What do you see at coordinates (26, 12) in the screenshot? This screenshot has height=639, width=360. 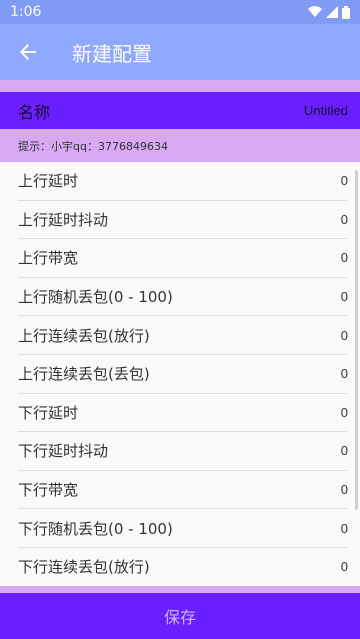 I see `status-time: 1:06` at bounding box center [26, 12].